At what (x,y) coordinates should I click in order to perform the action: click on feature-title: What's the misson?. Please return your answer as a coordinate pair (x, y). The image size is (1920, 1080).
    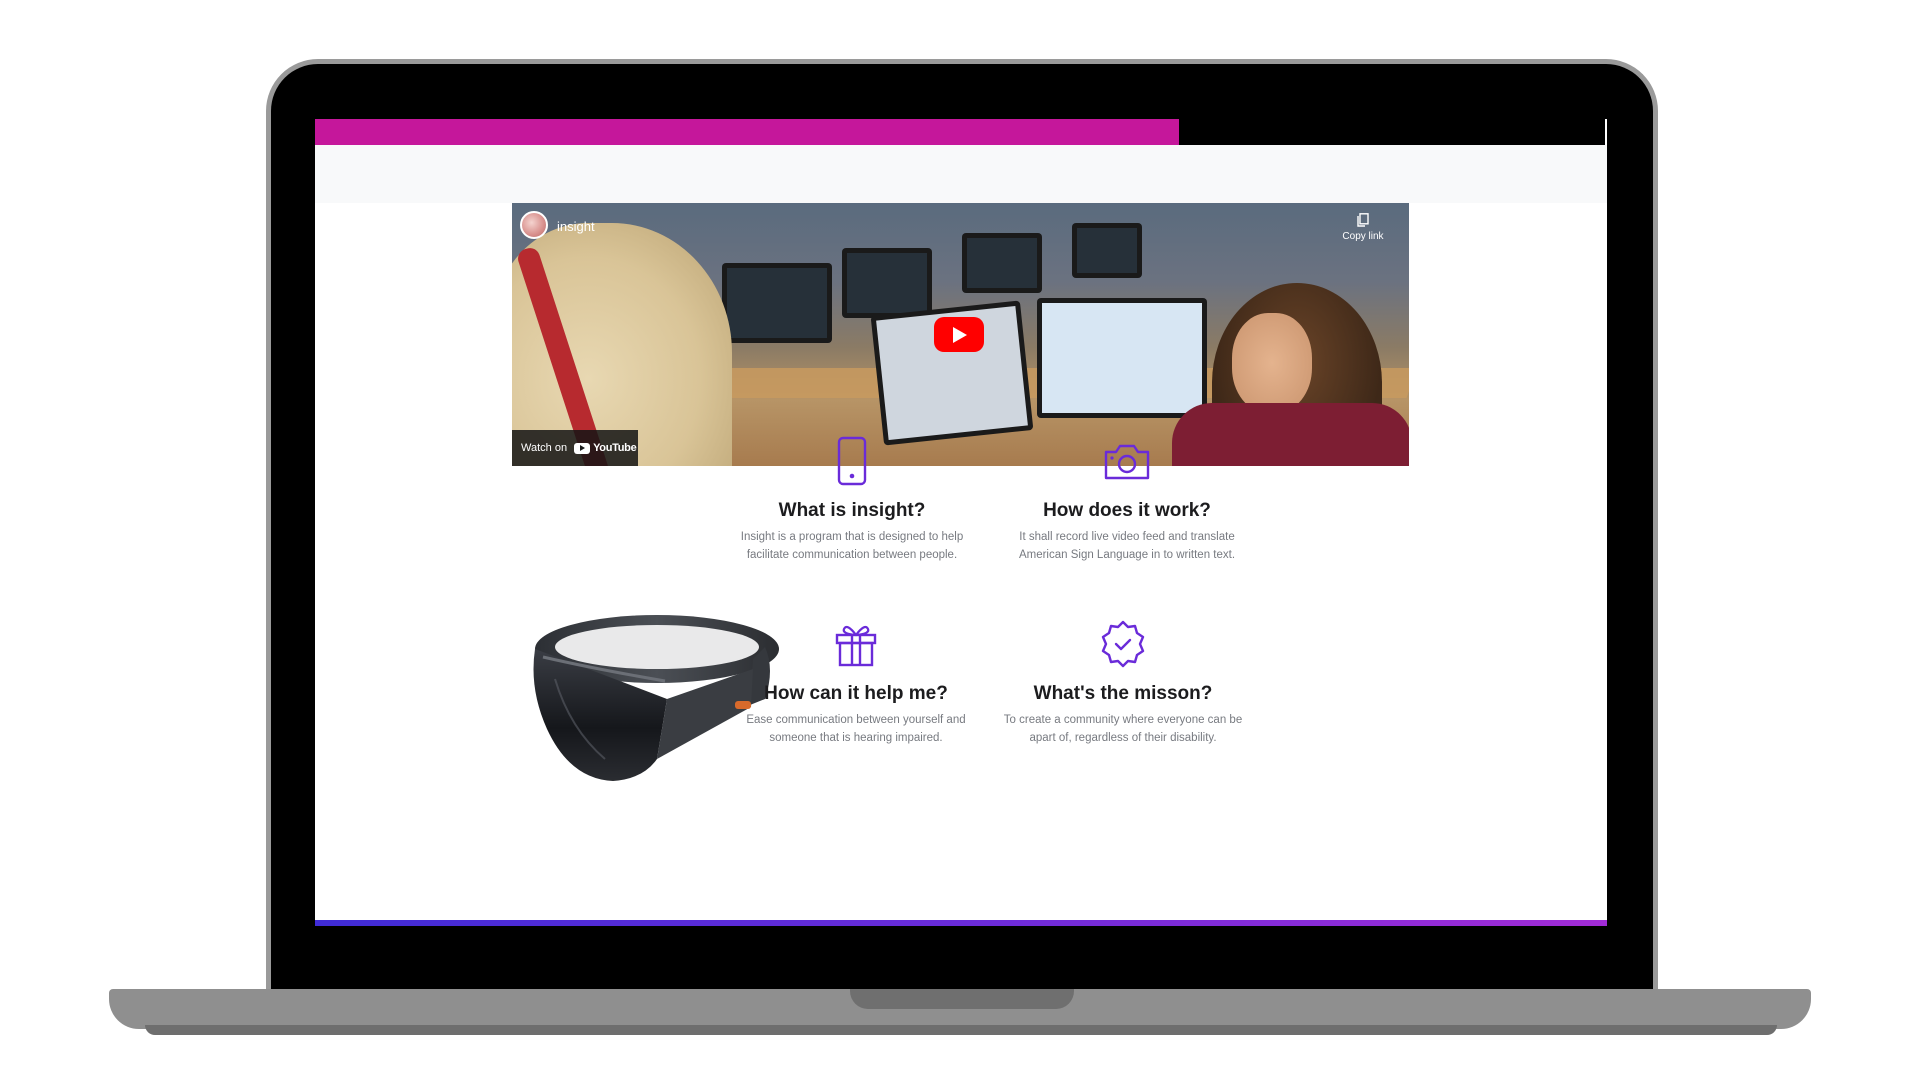
    Looking at the image, I should click on (1123, 693).